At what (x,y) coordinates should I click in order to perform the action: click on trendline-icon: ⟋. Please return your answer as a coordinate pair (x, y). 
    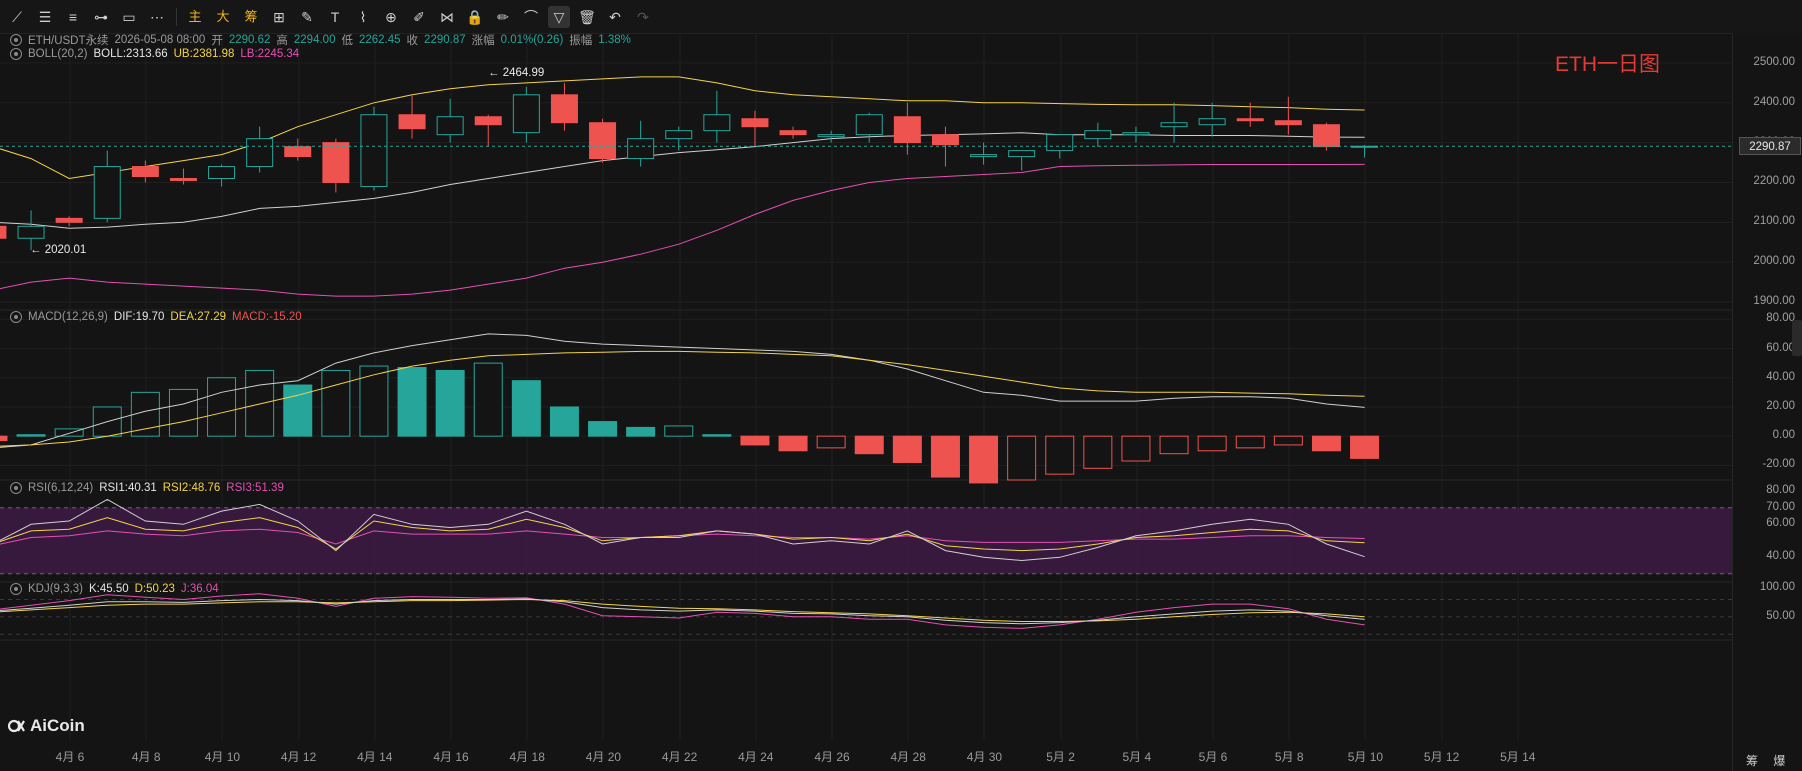
    Looking at the image, I should click on (17, 17).